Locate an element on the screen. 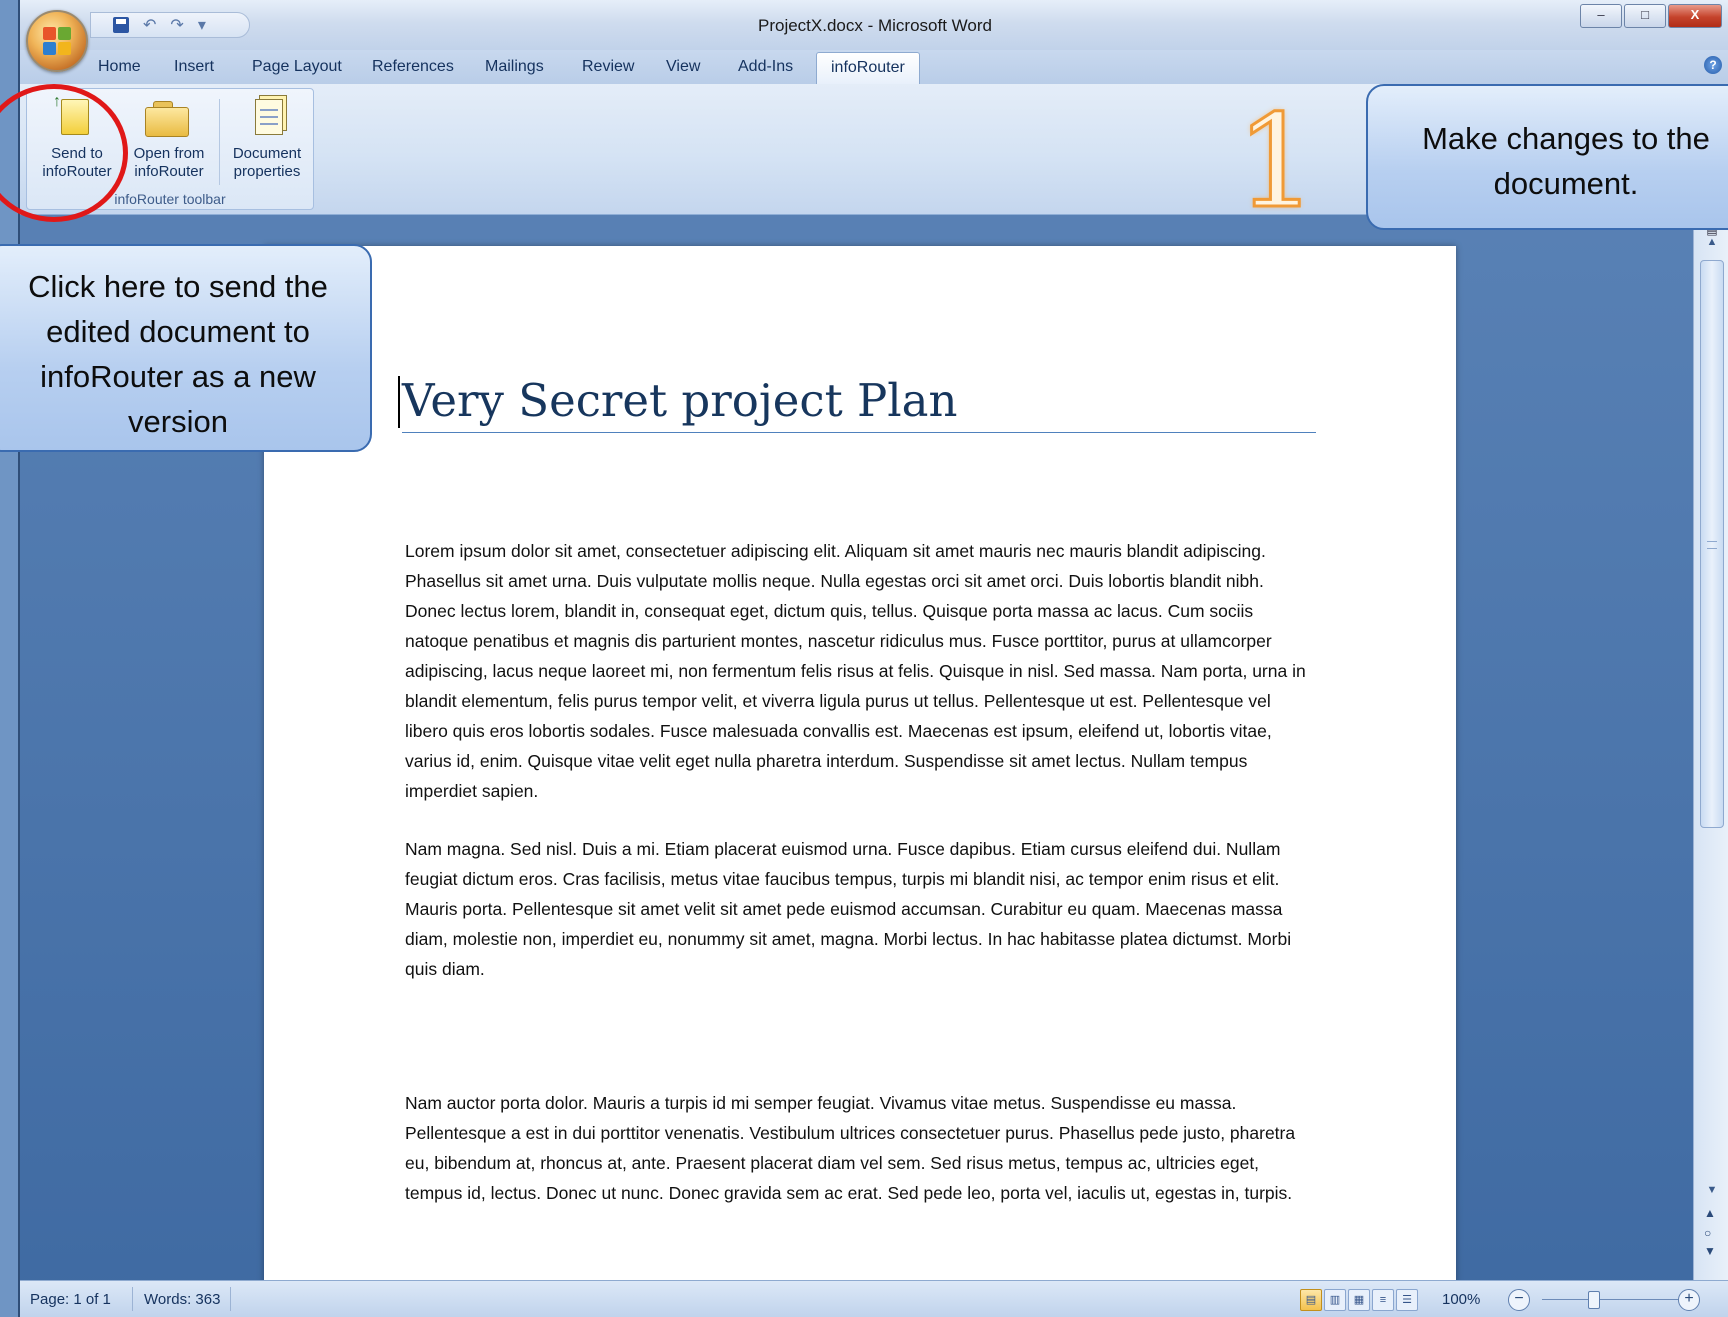 Image resolution: width=1728 pixels, height=1317 pixels. callout-make-changes: Make changes to the document. is located at coordinates (1547, 157).